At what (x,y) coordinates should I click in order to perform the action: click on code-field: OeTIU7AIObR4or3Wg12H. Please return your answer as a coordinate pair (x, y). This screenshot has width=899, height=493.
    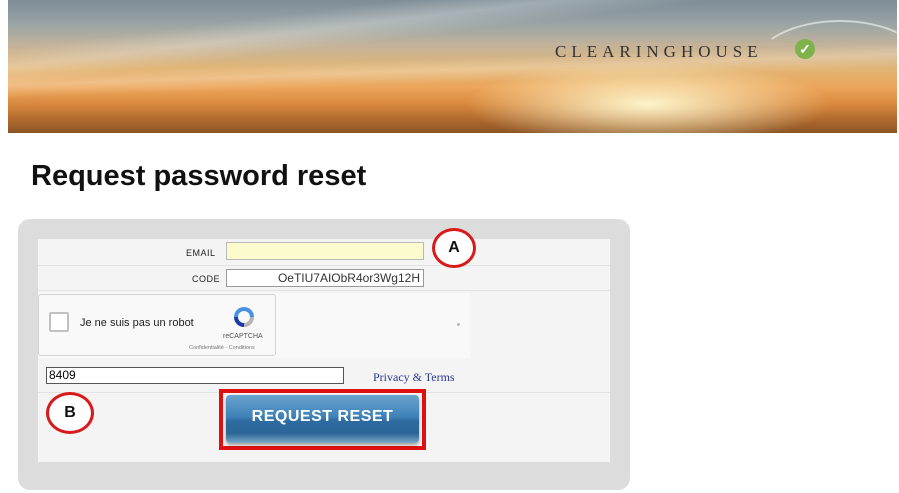
    Looking at the image, I should click on (325, 278).